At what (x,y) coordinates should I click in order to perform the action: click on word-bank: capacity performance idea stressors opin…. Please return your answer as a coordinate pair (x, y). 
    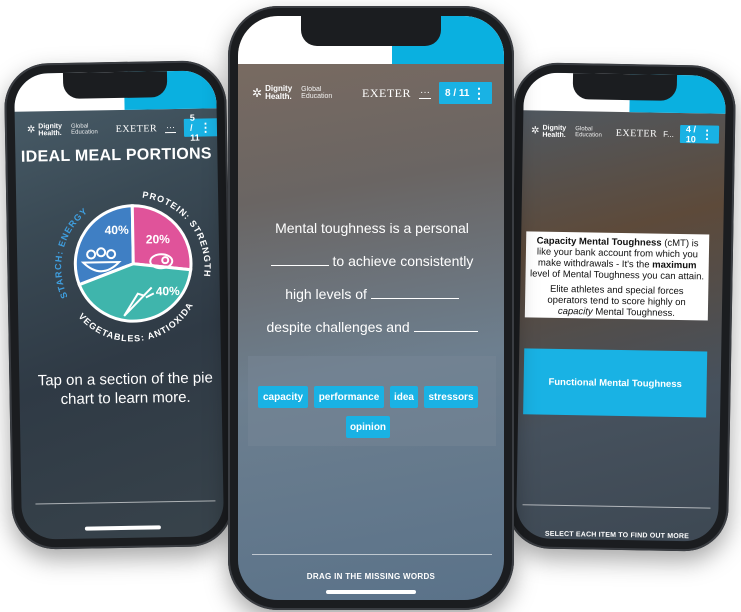
    Looking at the image, I should click on (372, 401).